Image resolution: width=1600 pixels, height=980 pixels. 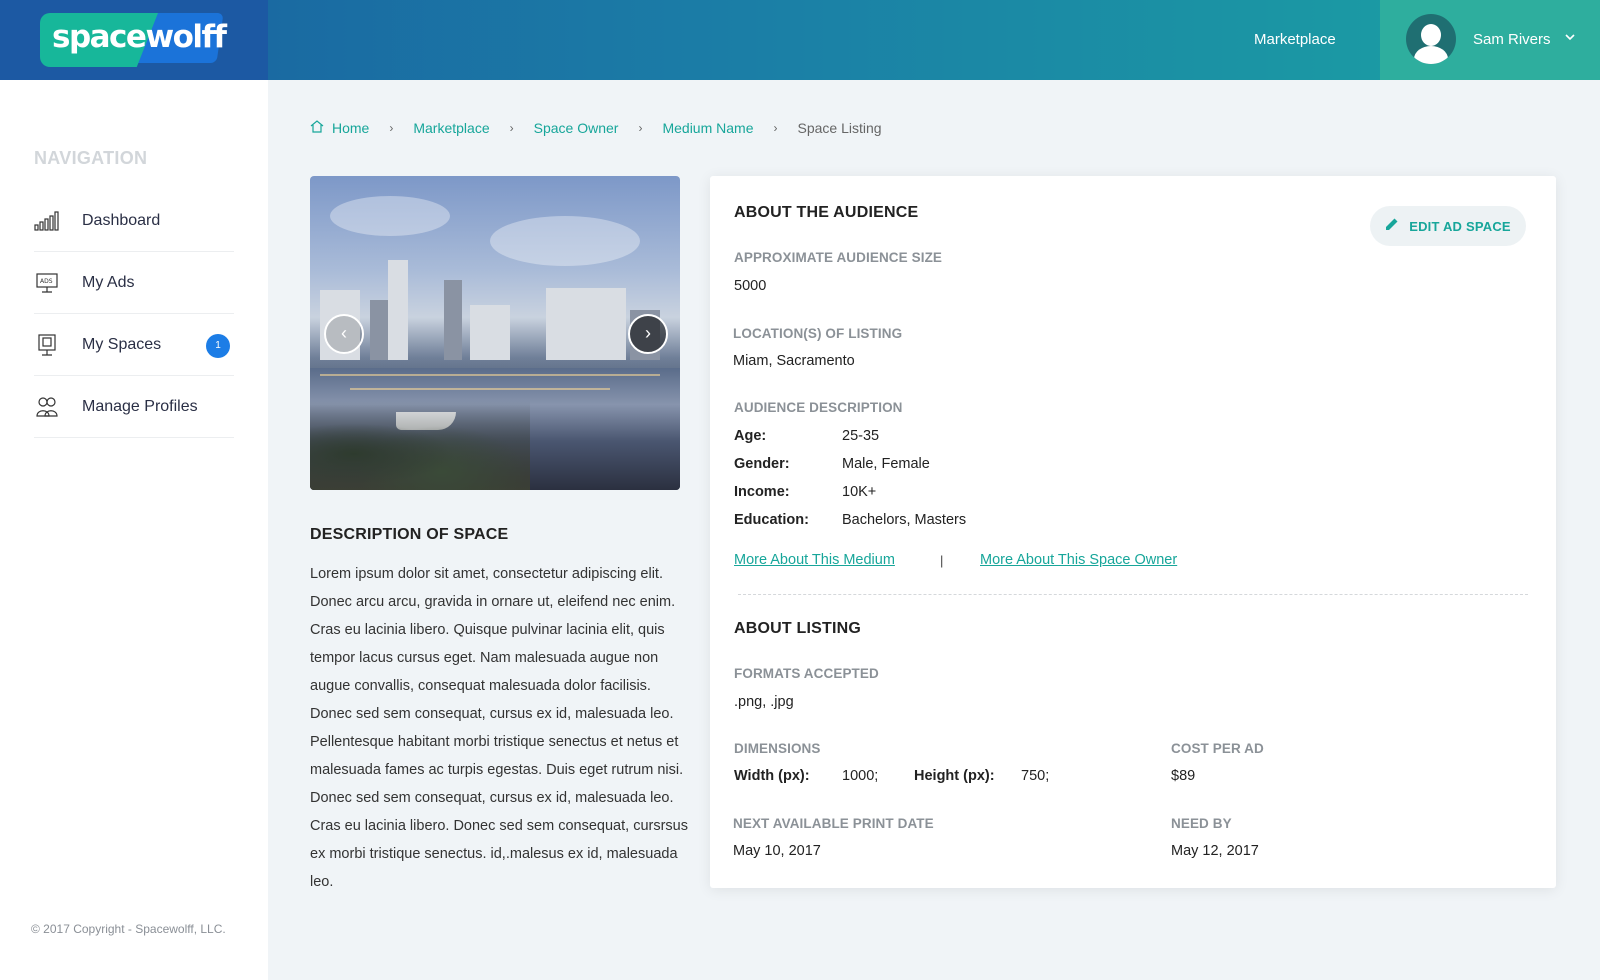 I want to click on billboard-icon, so click(x=47, y=344).